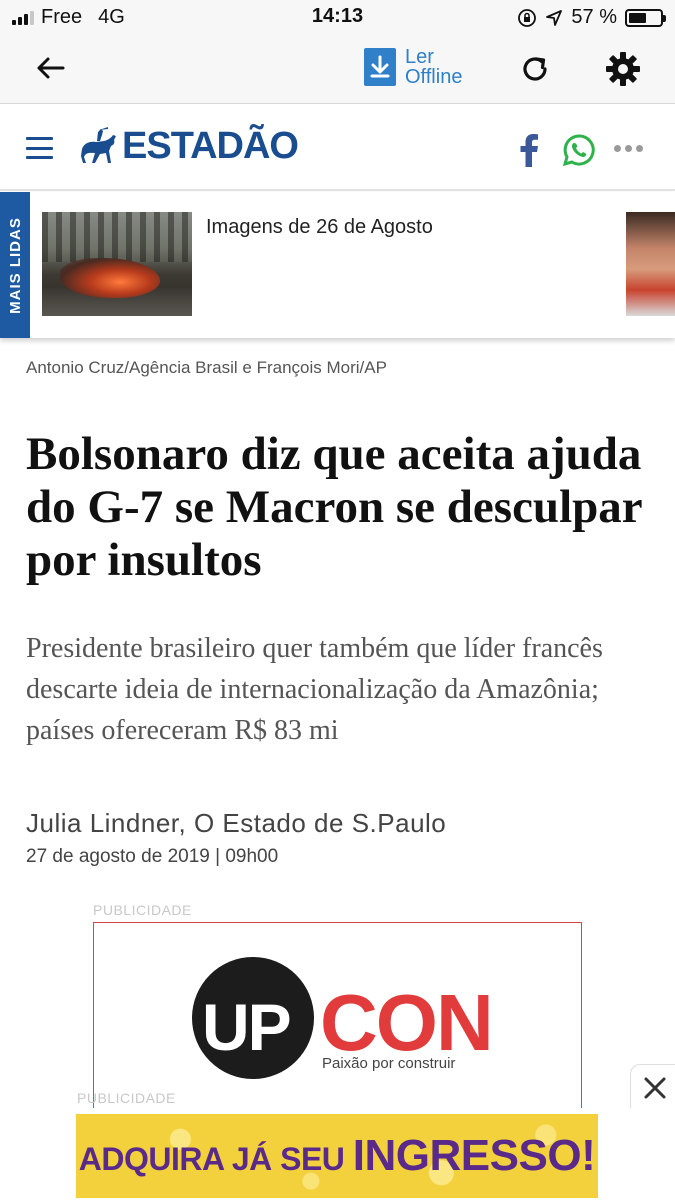  What do you see at coordinates (152, 856) in the screenshot?
I see `article-date: 27 de agosto de 2019 | 09h00` at bounding box center [152, 856].